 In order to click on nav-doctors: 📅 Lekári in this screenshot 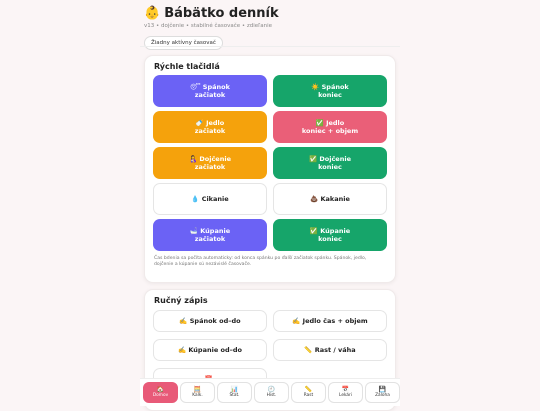, I will do `click(345, 392)`.